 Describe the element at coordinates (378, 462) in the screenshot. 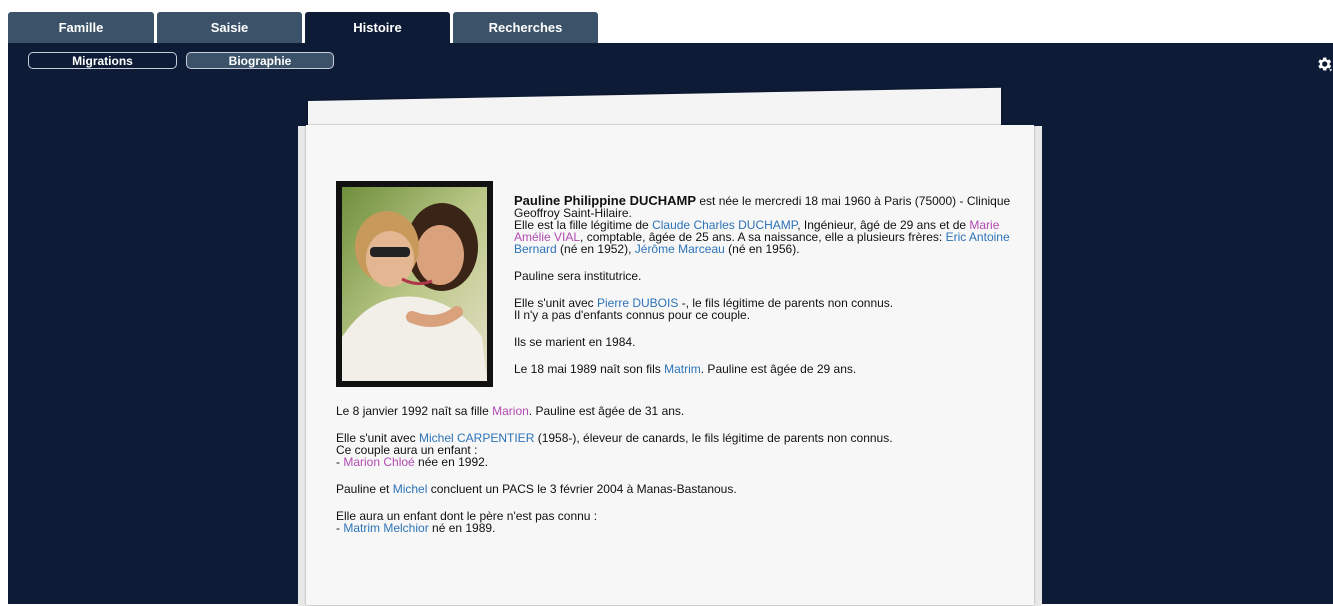

I see `child-link-marion-chloe: Marion Chloé` at that location.